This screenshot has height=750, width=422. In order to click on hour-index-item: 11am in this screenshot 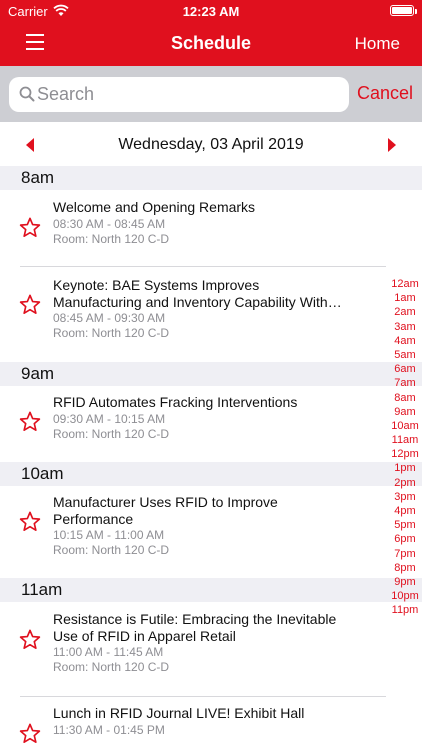, I will do `click(405, 440)`.